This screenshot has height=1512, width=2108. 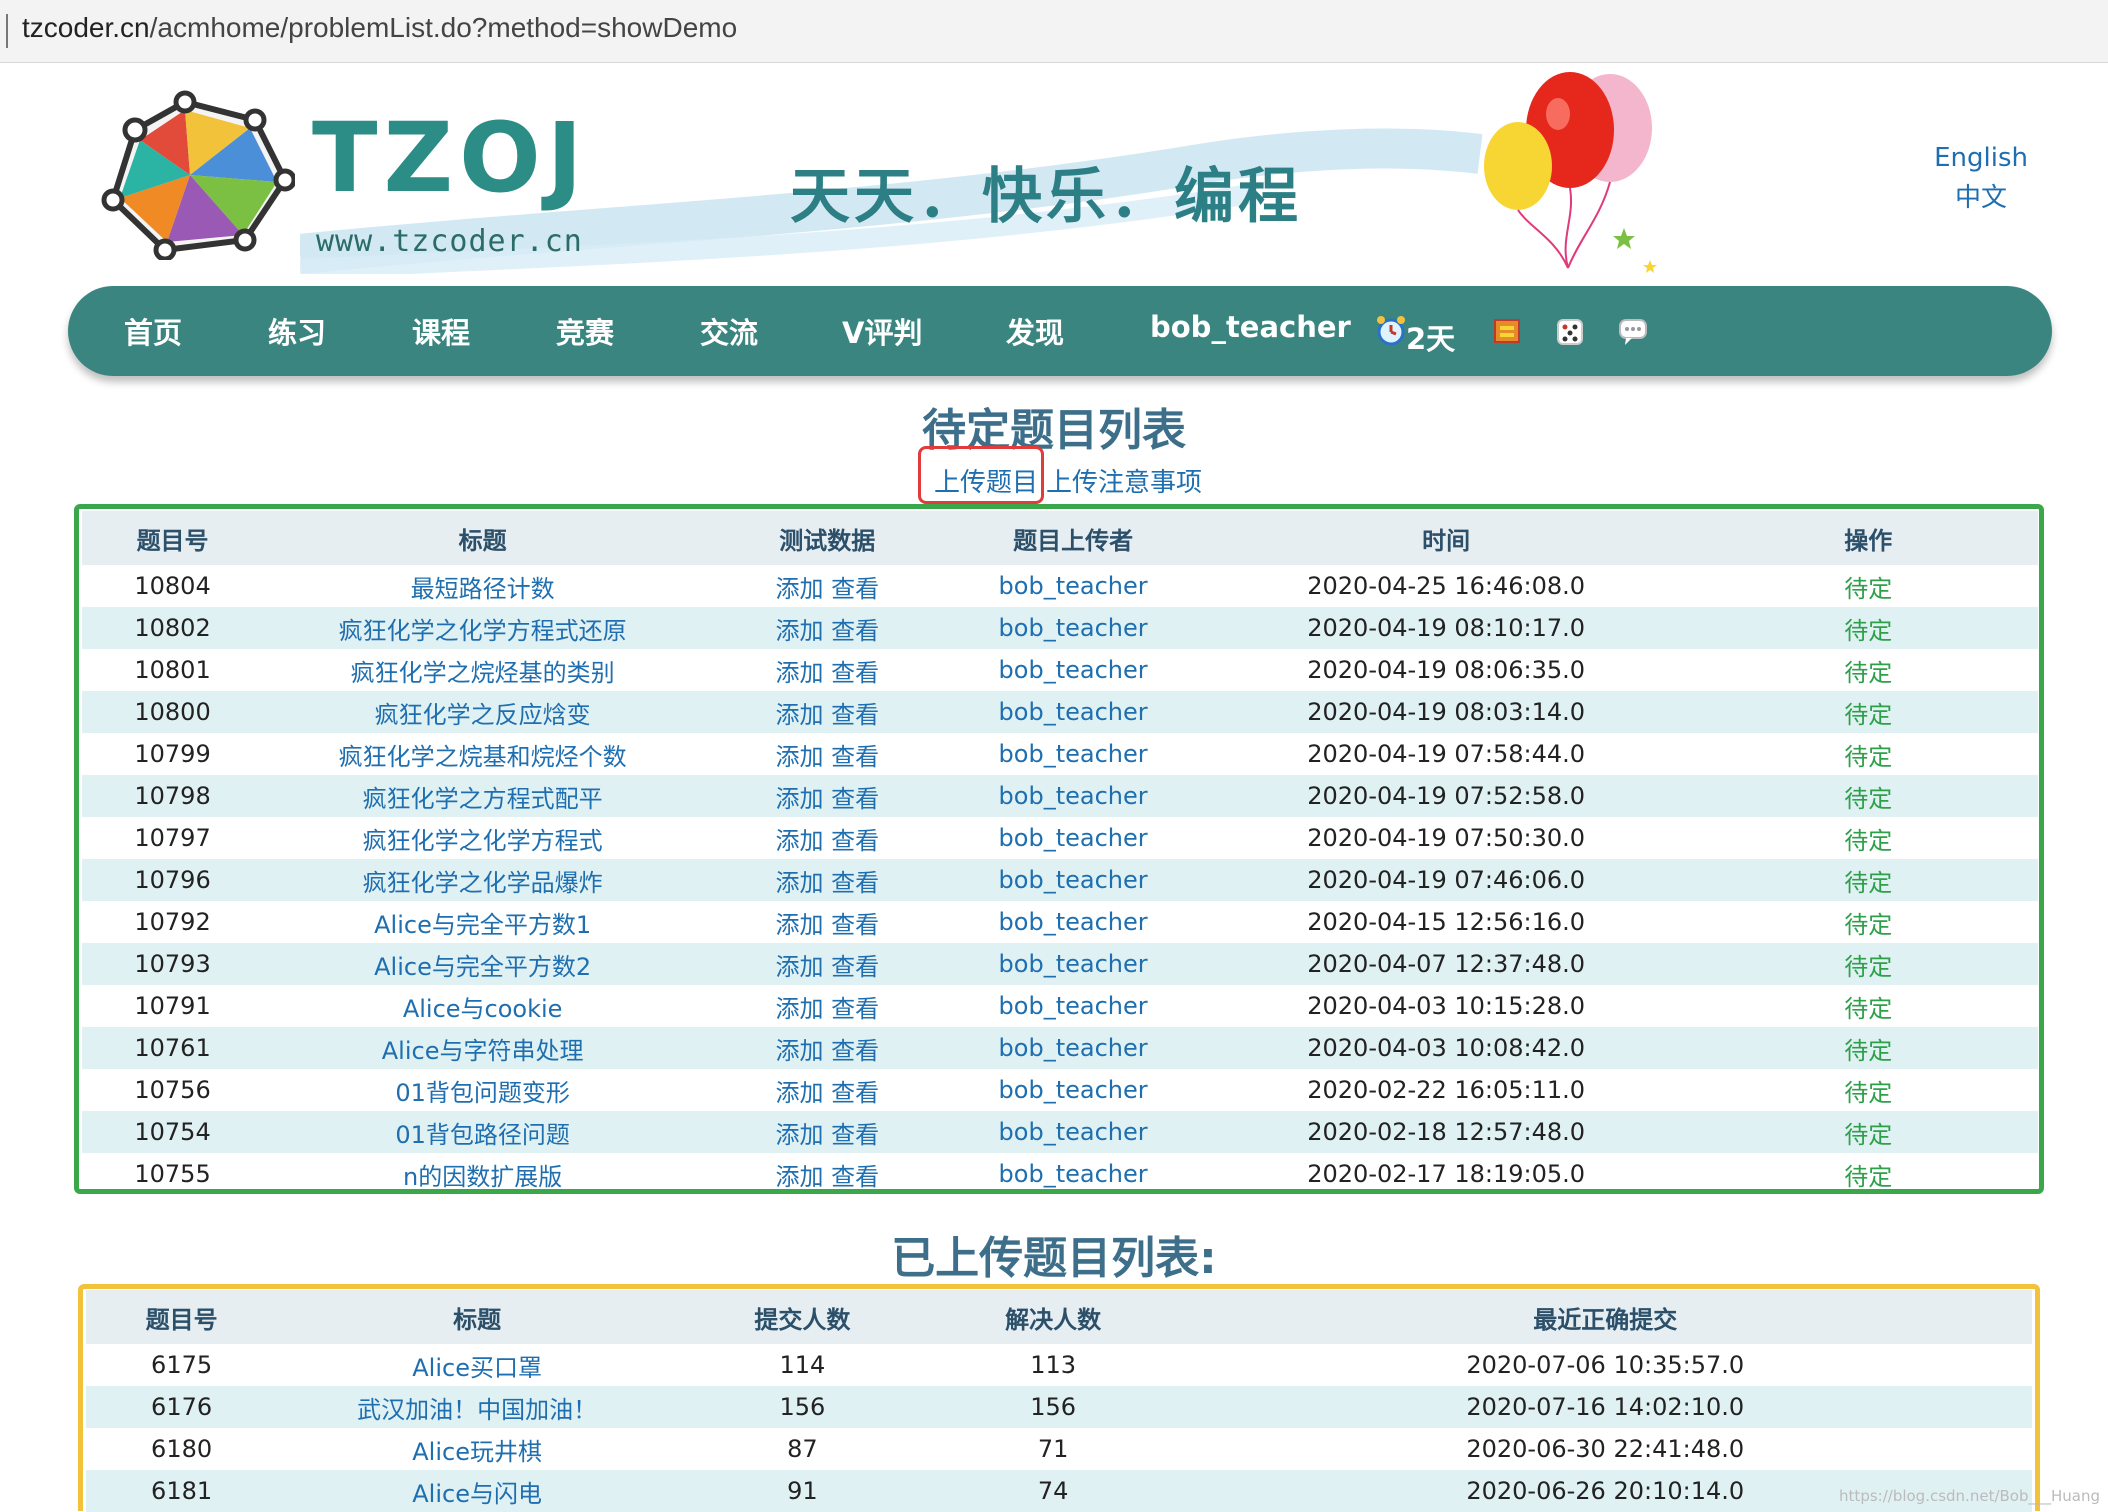 I want to click on cell-title-link: 疯狂化学之化学方程式还原, so click(x=483, y=628).